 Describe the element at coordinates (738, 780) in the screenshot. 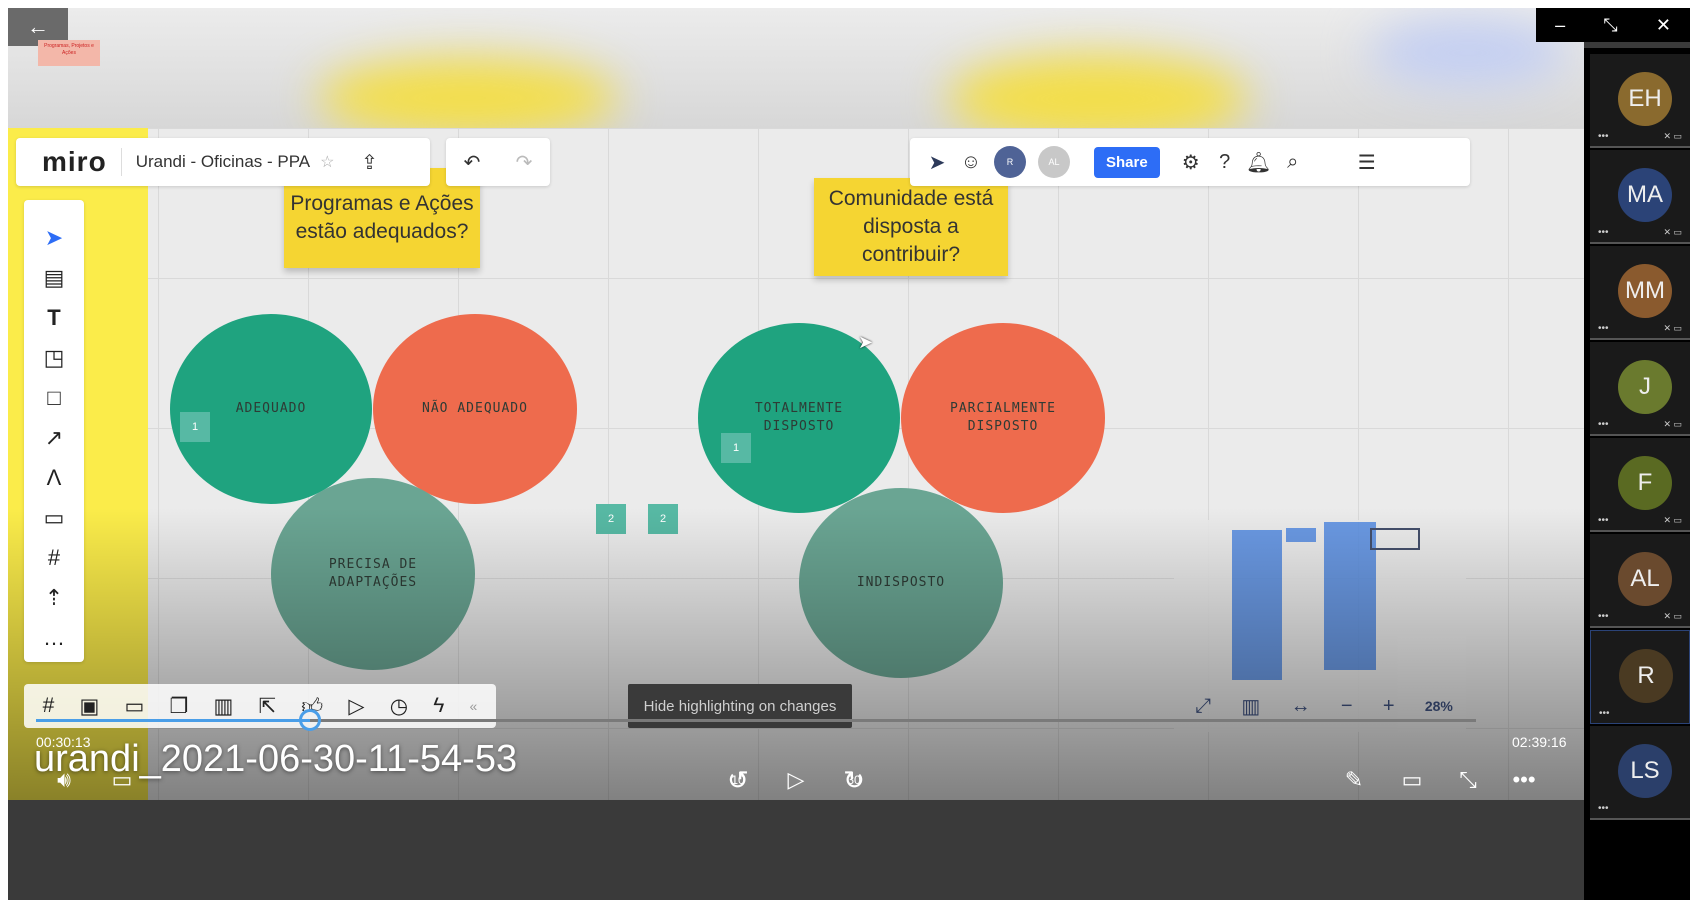

I see `rewind-button: 10 ↺` at that location.